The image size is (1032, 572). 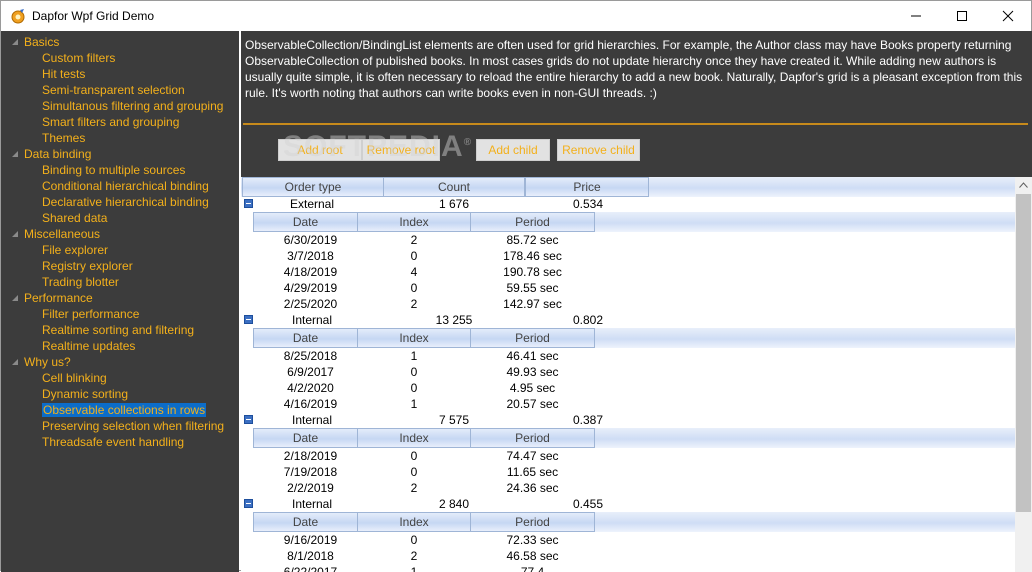 I want to click on column-header: Price, so click(x=587, y=187).